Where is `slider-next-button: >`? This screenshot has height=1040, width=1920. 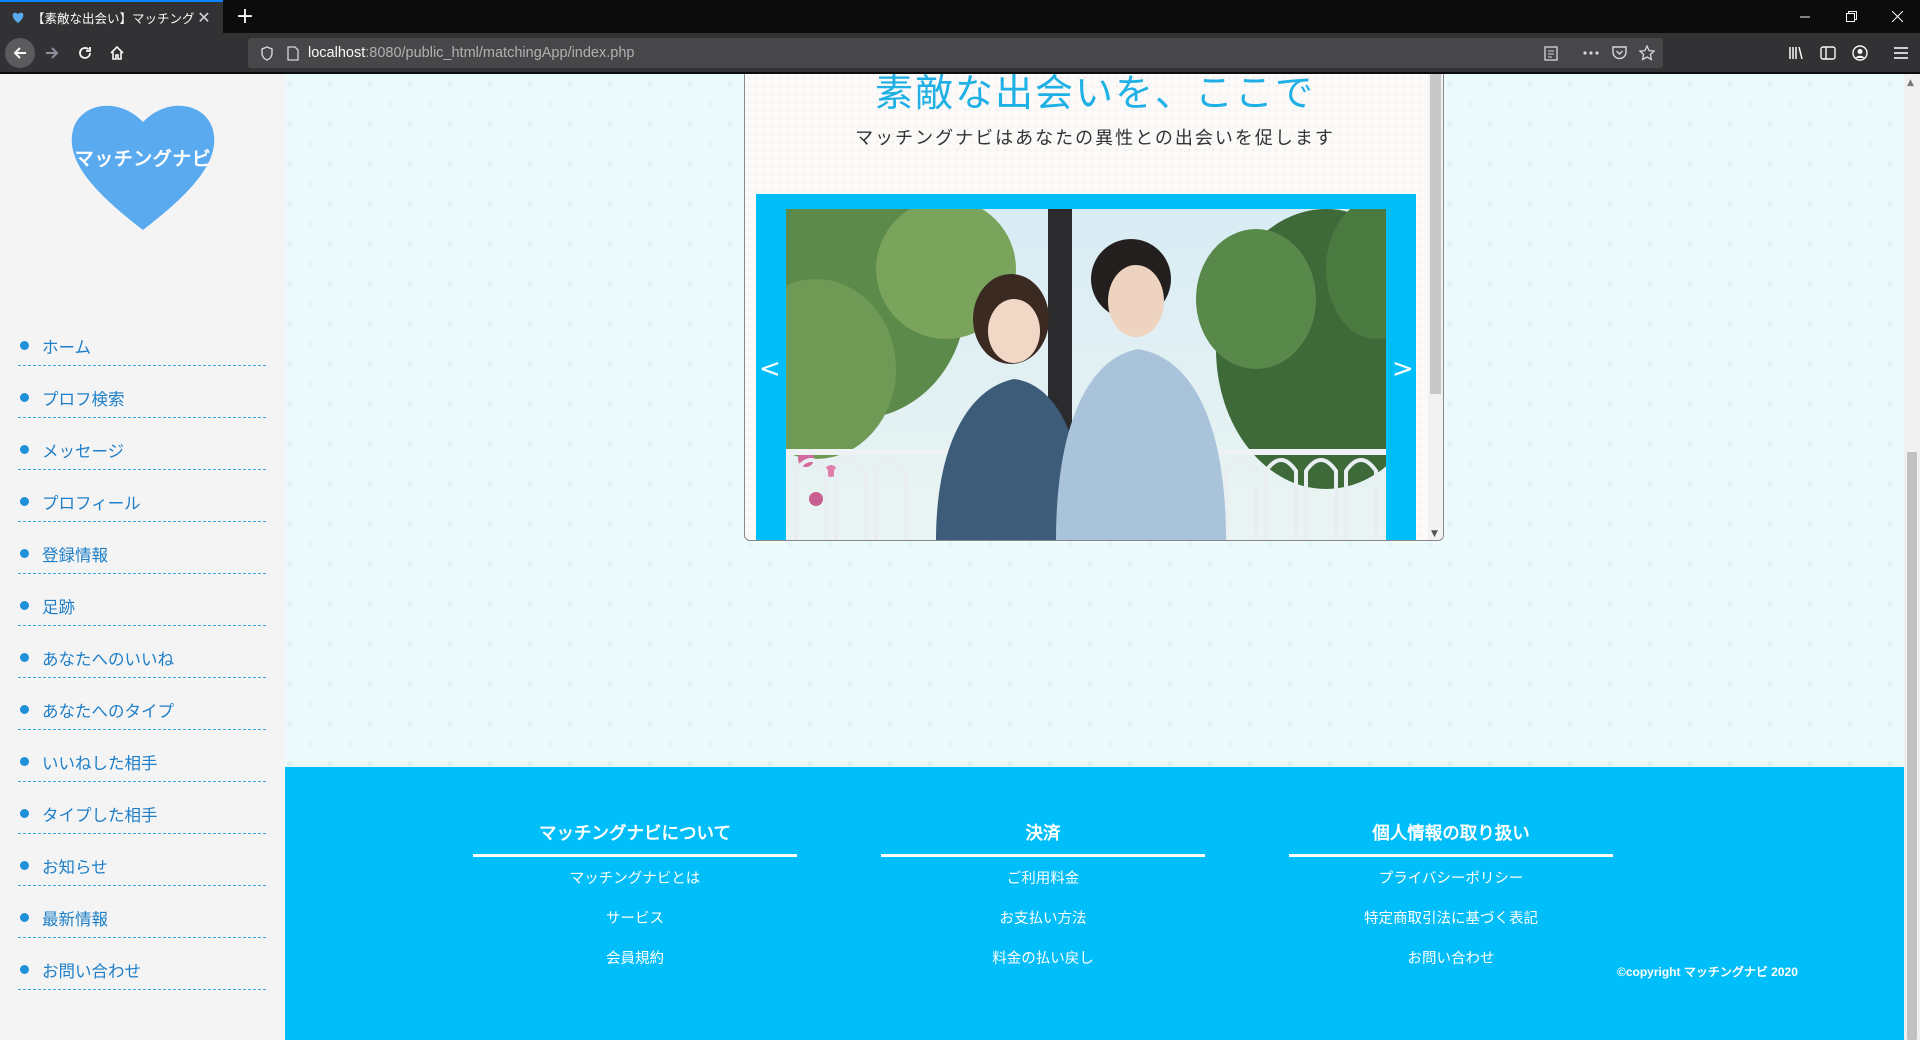 slider-next-button: > is located at coordinates (1403, 369).